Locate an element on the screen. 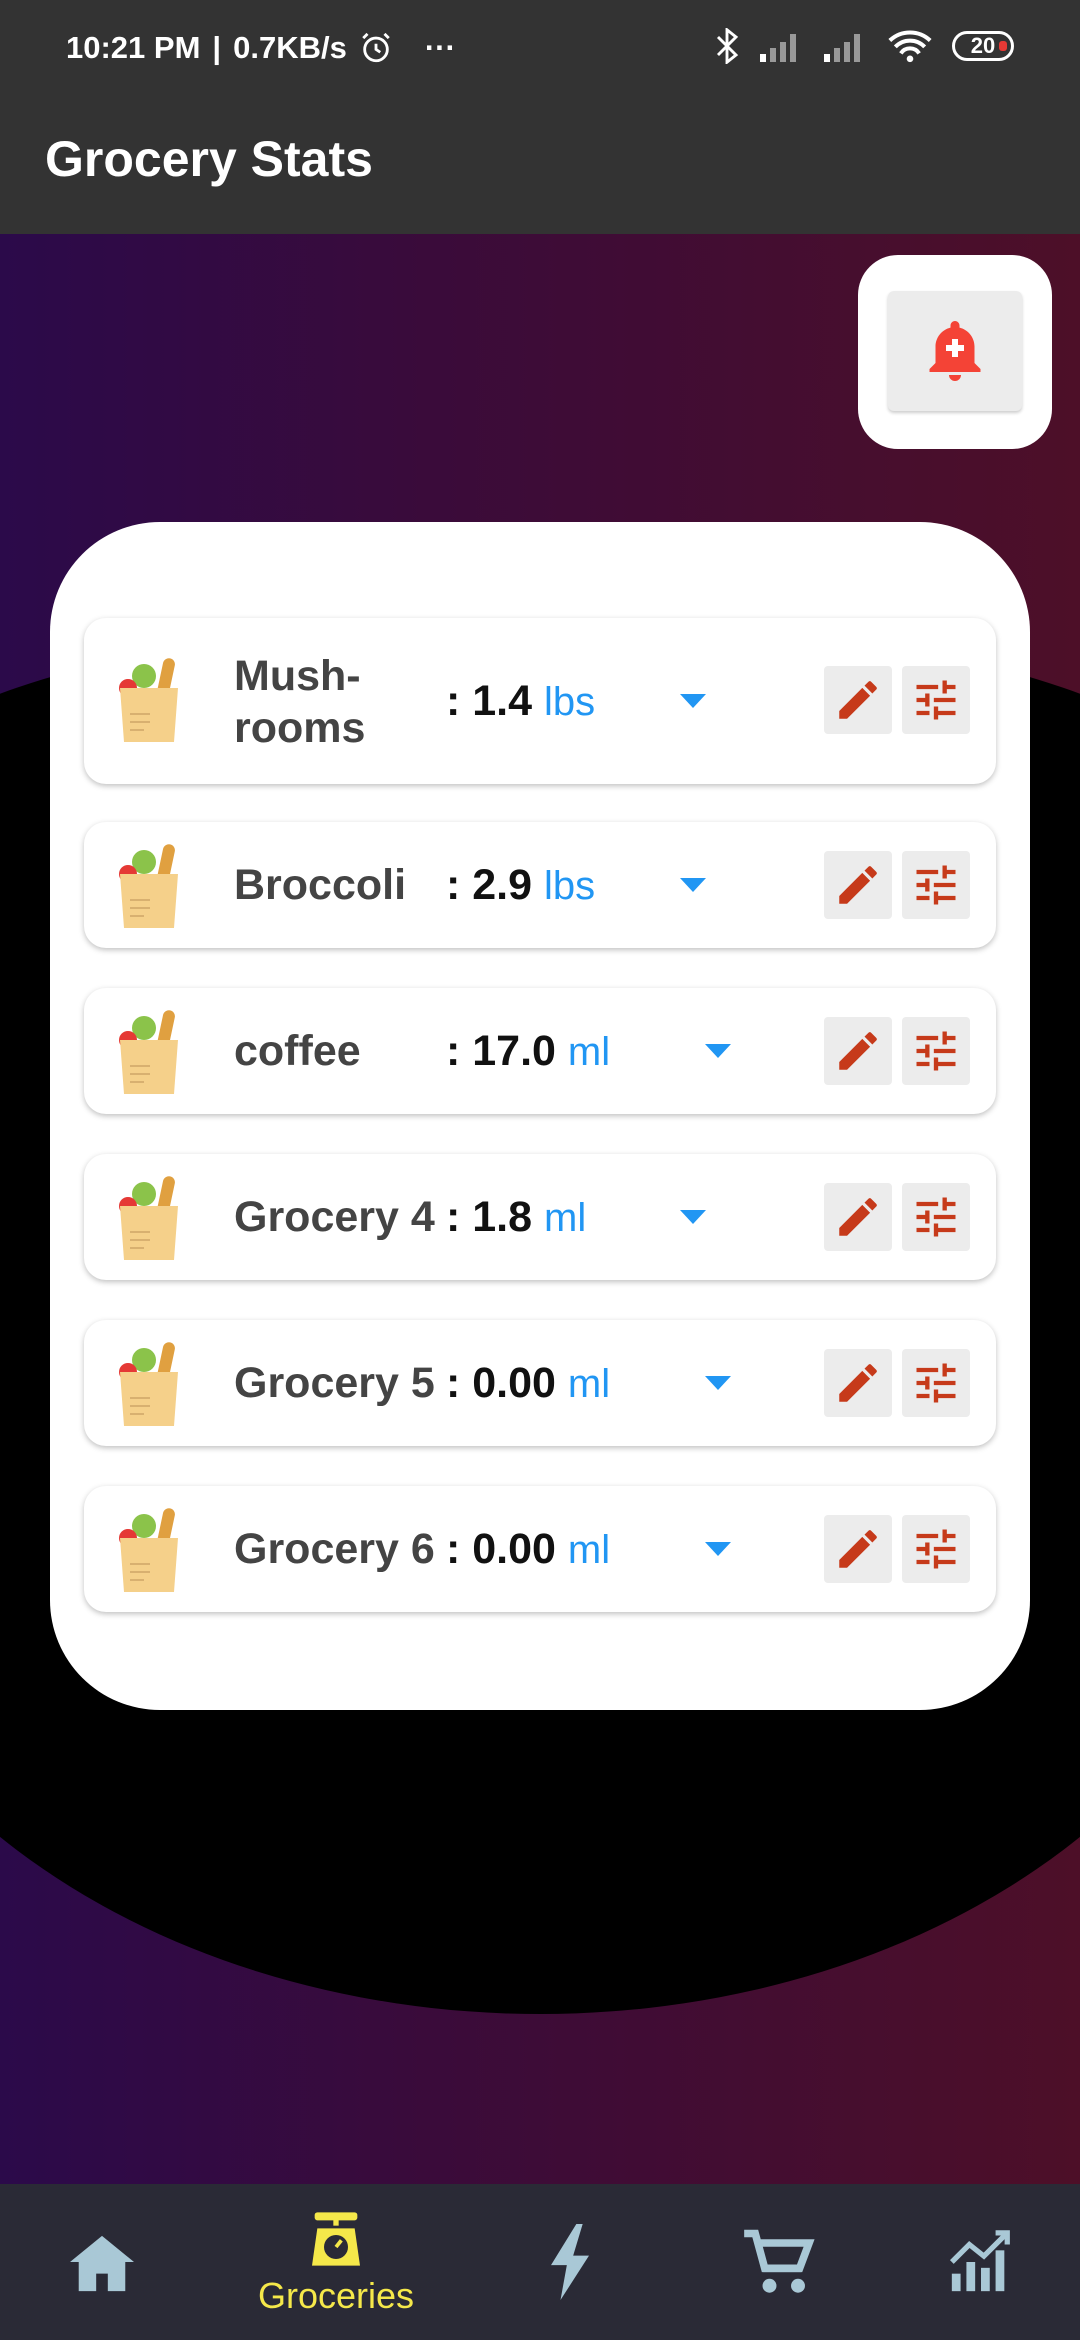 This screenshot has height=2340, width=1080. page-title: Grocery Stats is located at coordinates (209, 159).